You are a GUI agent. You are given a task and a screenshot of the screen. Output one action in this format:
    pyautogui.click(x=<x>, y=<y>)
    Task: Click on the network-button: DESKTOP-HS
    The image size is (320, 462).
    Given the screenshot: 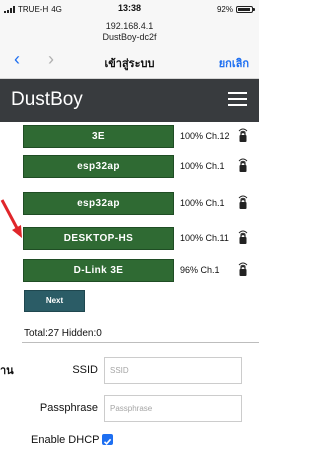 What is the action you would take?
    pyautogui.click(x=98, y=238)
    